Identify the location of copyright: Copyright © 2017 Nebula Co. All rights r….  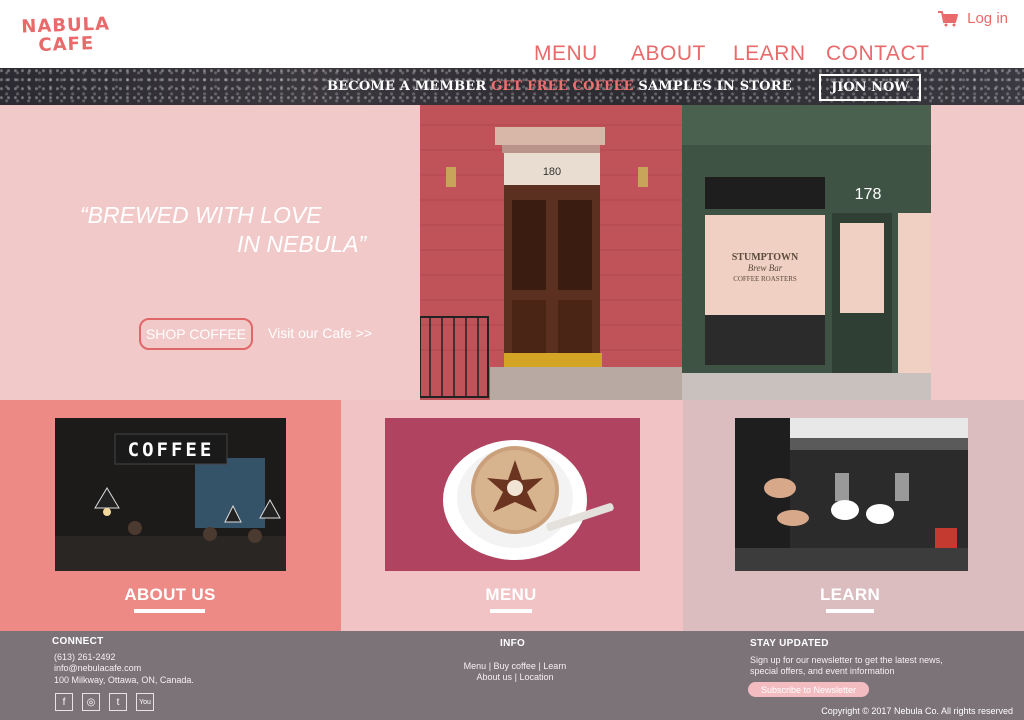
(917, 711).